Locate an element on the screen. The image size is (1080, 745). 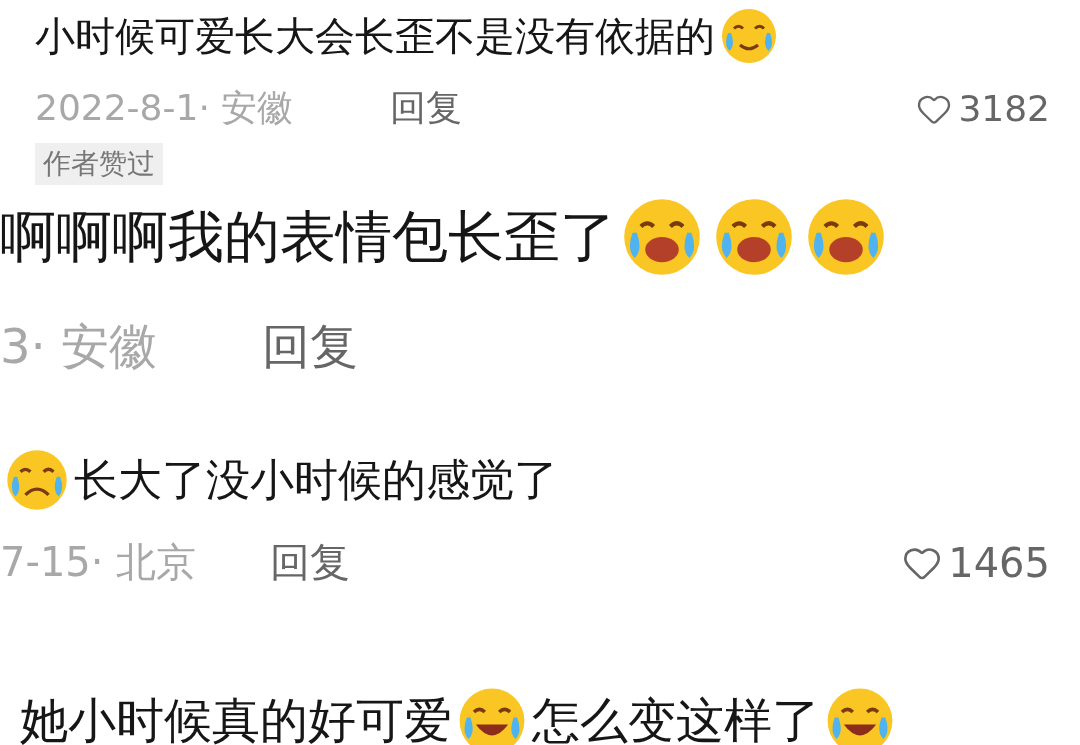
like-count: 3182 is located at coordinates (1004, 108).